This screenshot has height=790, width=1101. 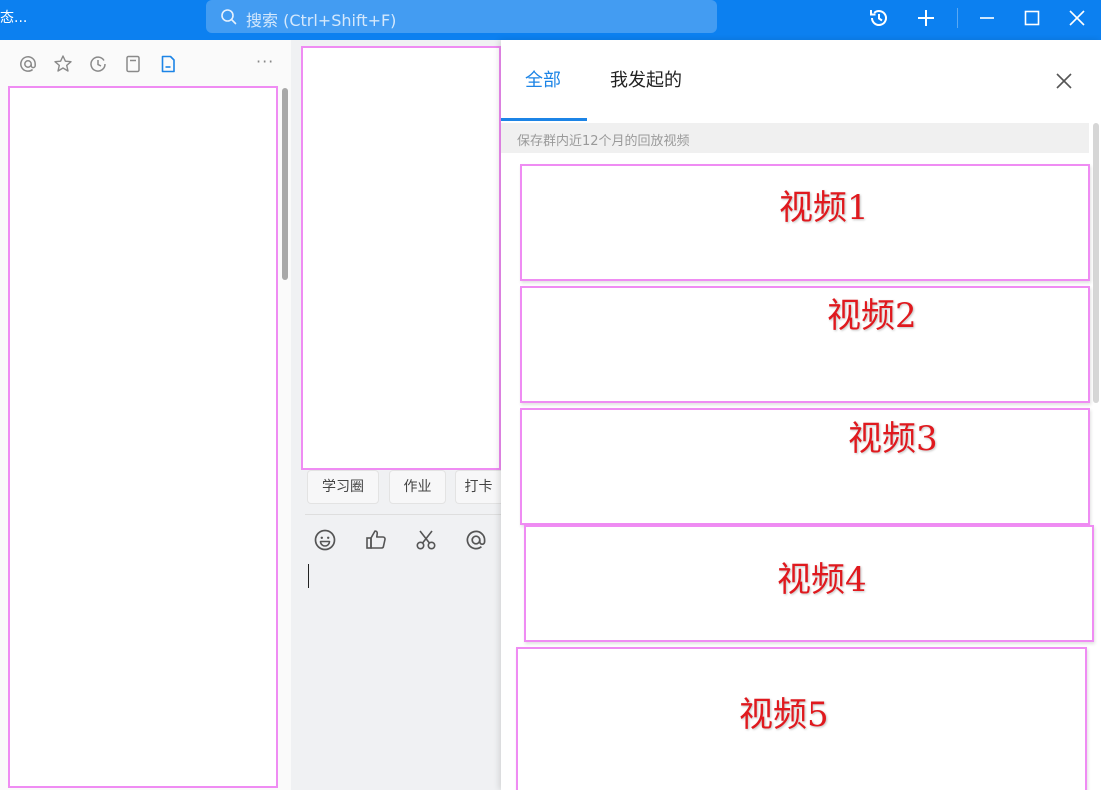 I want to click on tab-initiated-by-me: 我发起的, so click(x=646, y=79).